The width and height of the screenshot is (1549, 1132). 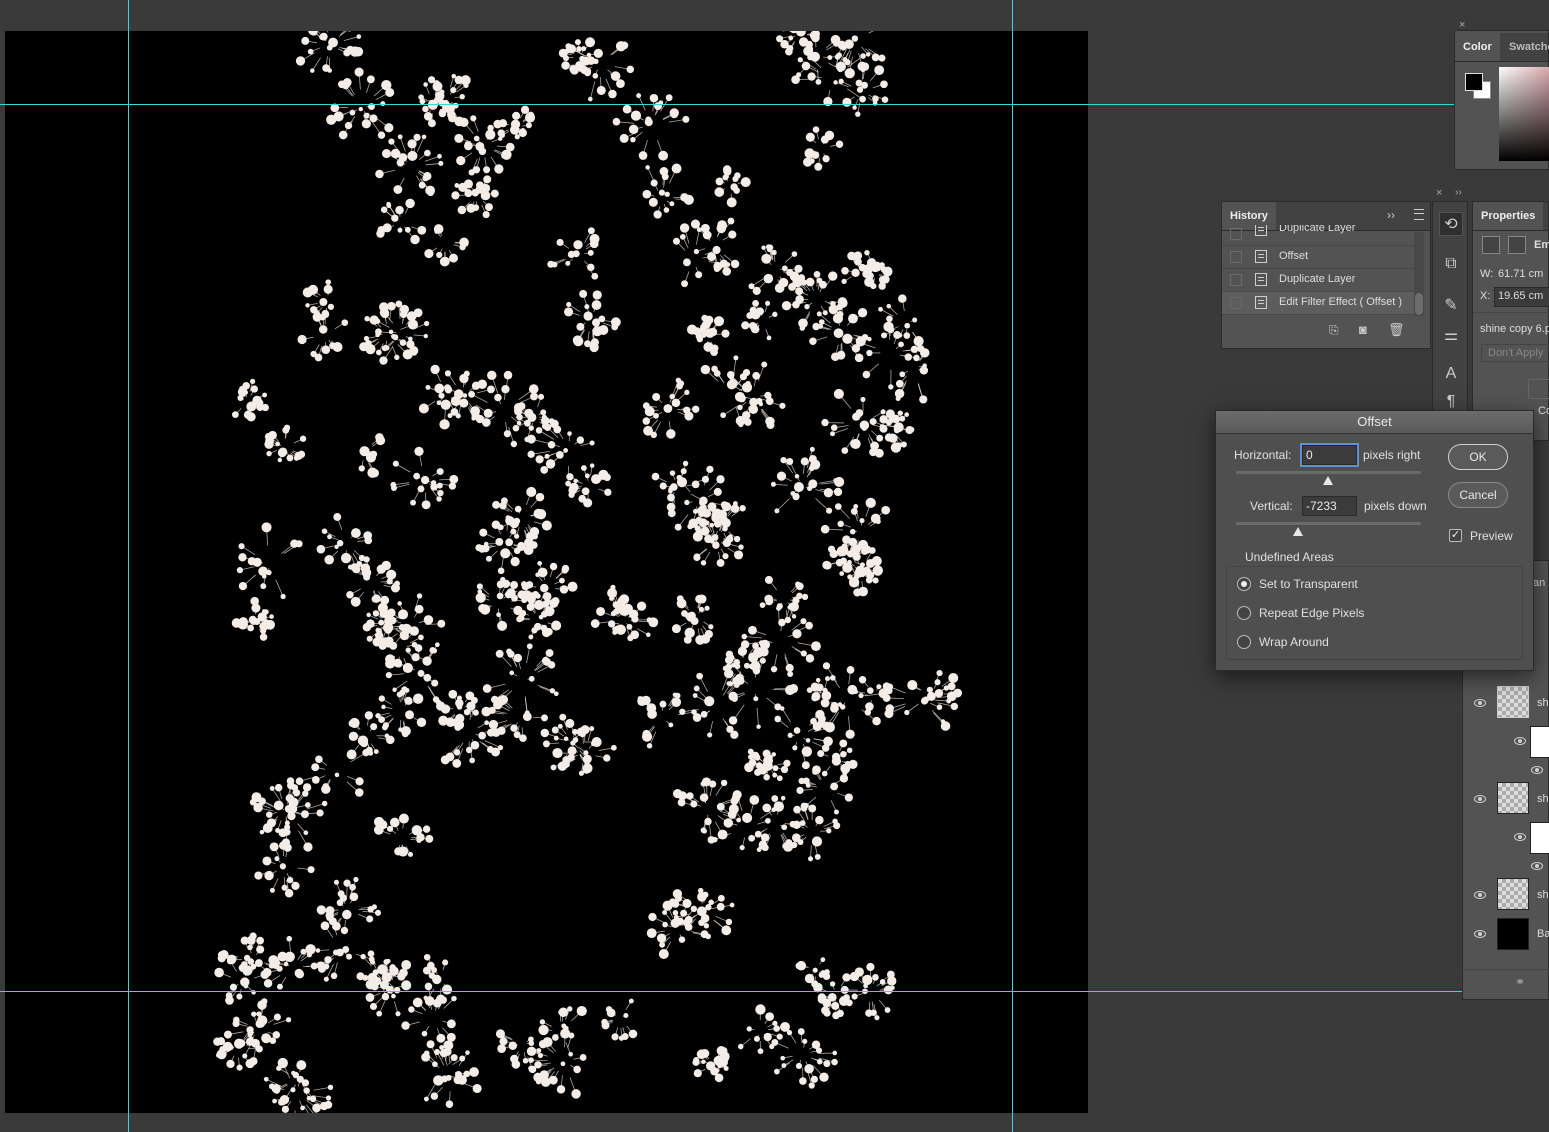 I want to click on horizontal-offset-input, so click(x=1329, y=455).